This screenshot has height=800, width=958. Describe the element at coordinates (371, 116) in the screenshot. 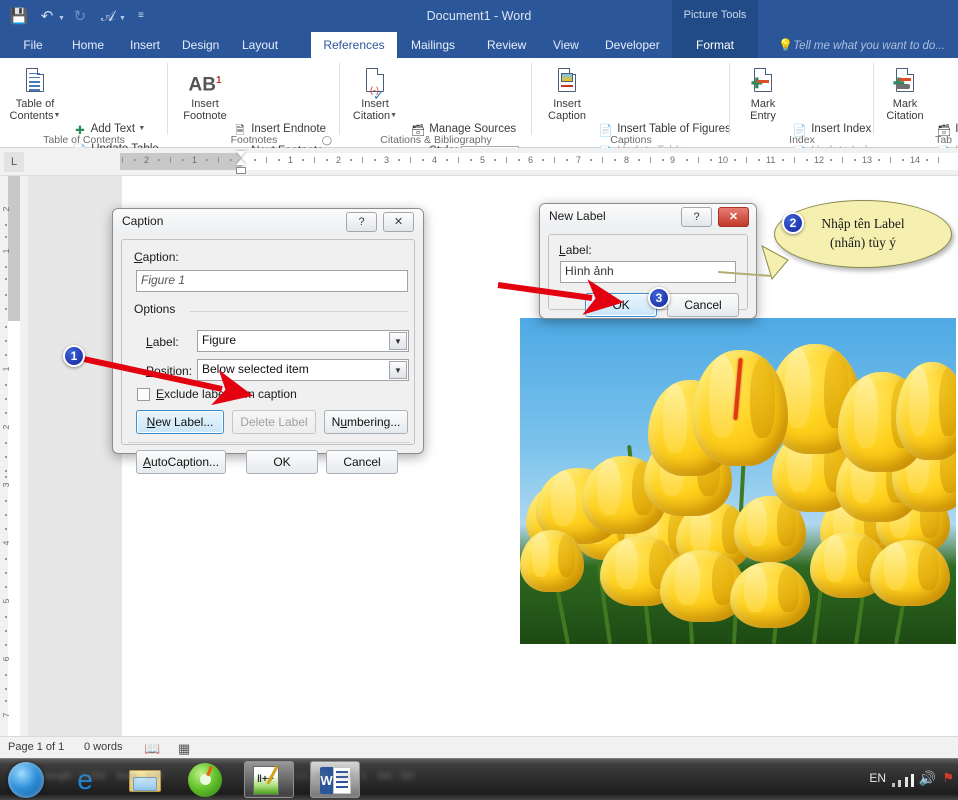

I see `insert-citation-line2: Citation` at that location.